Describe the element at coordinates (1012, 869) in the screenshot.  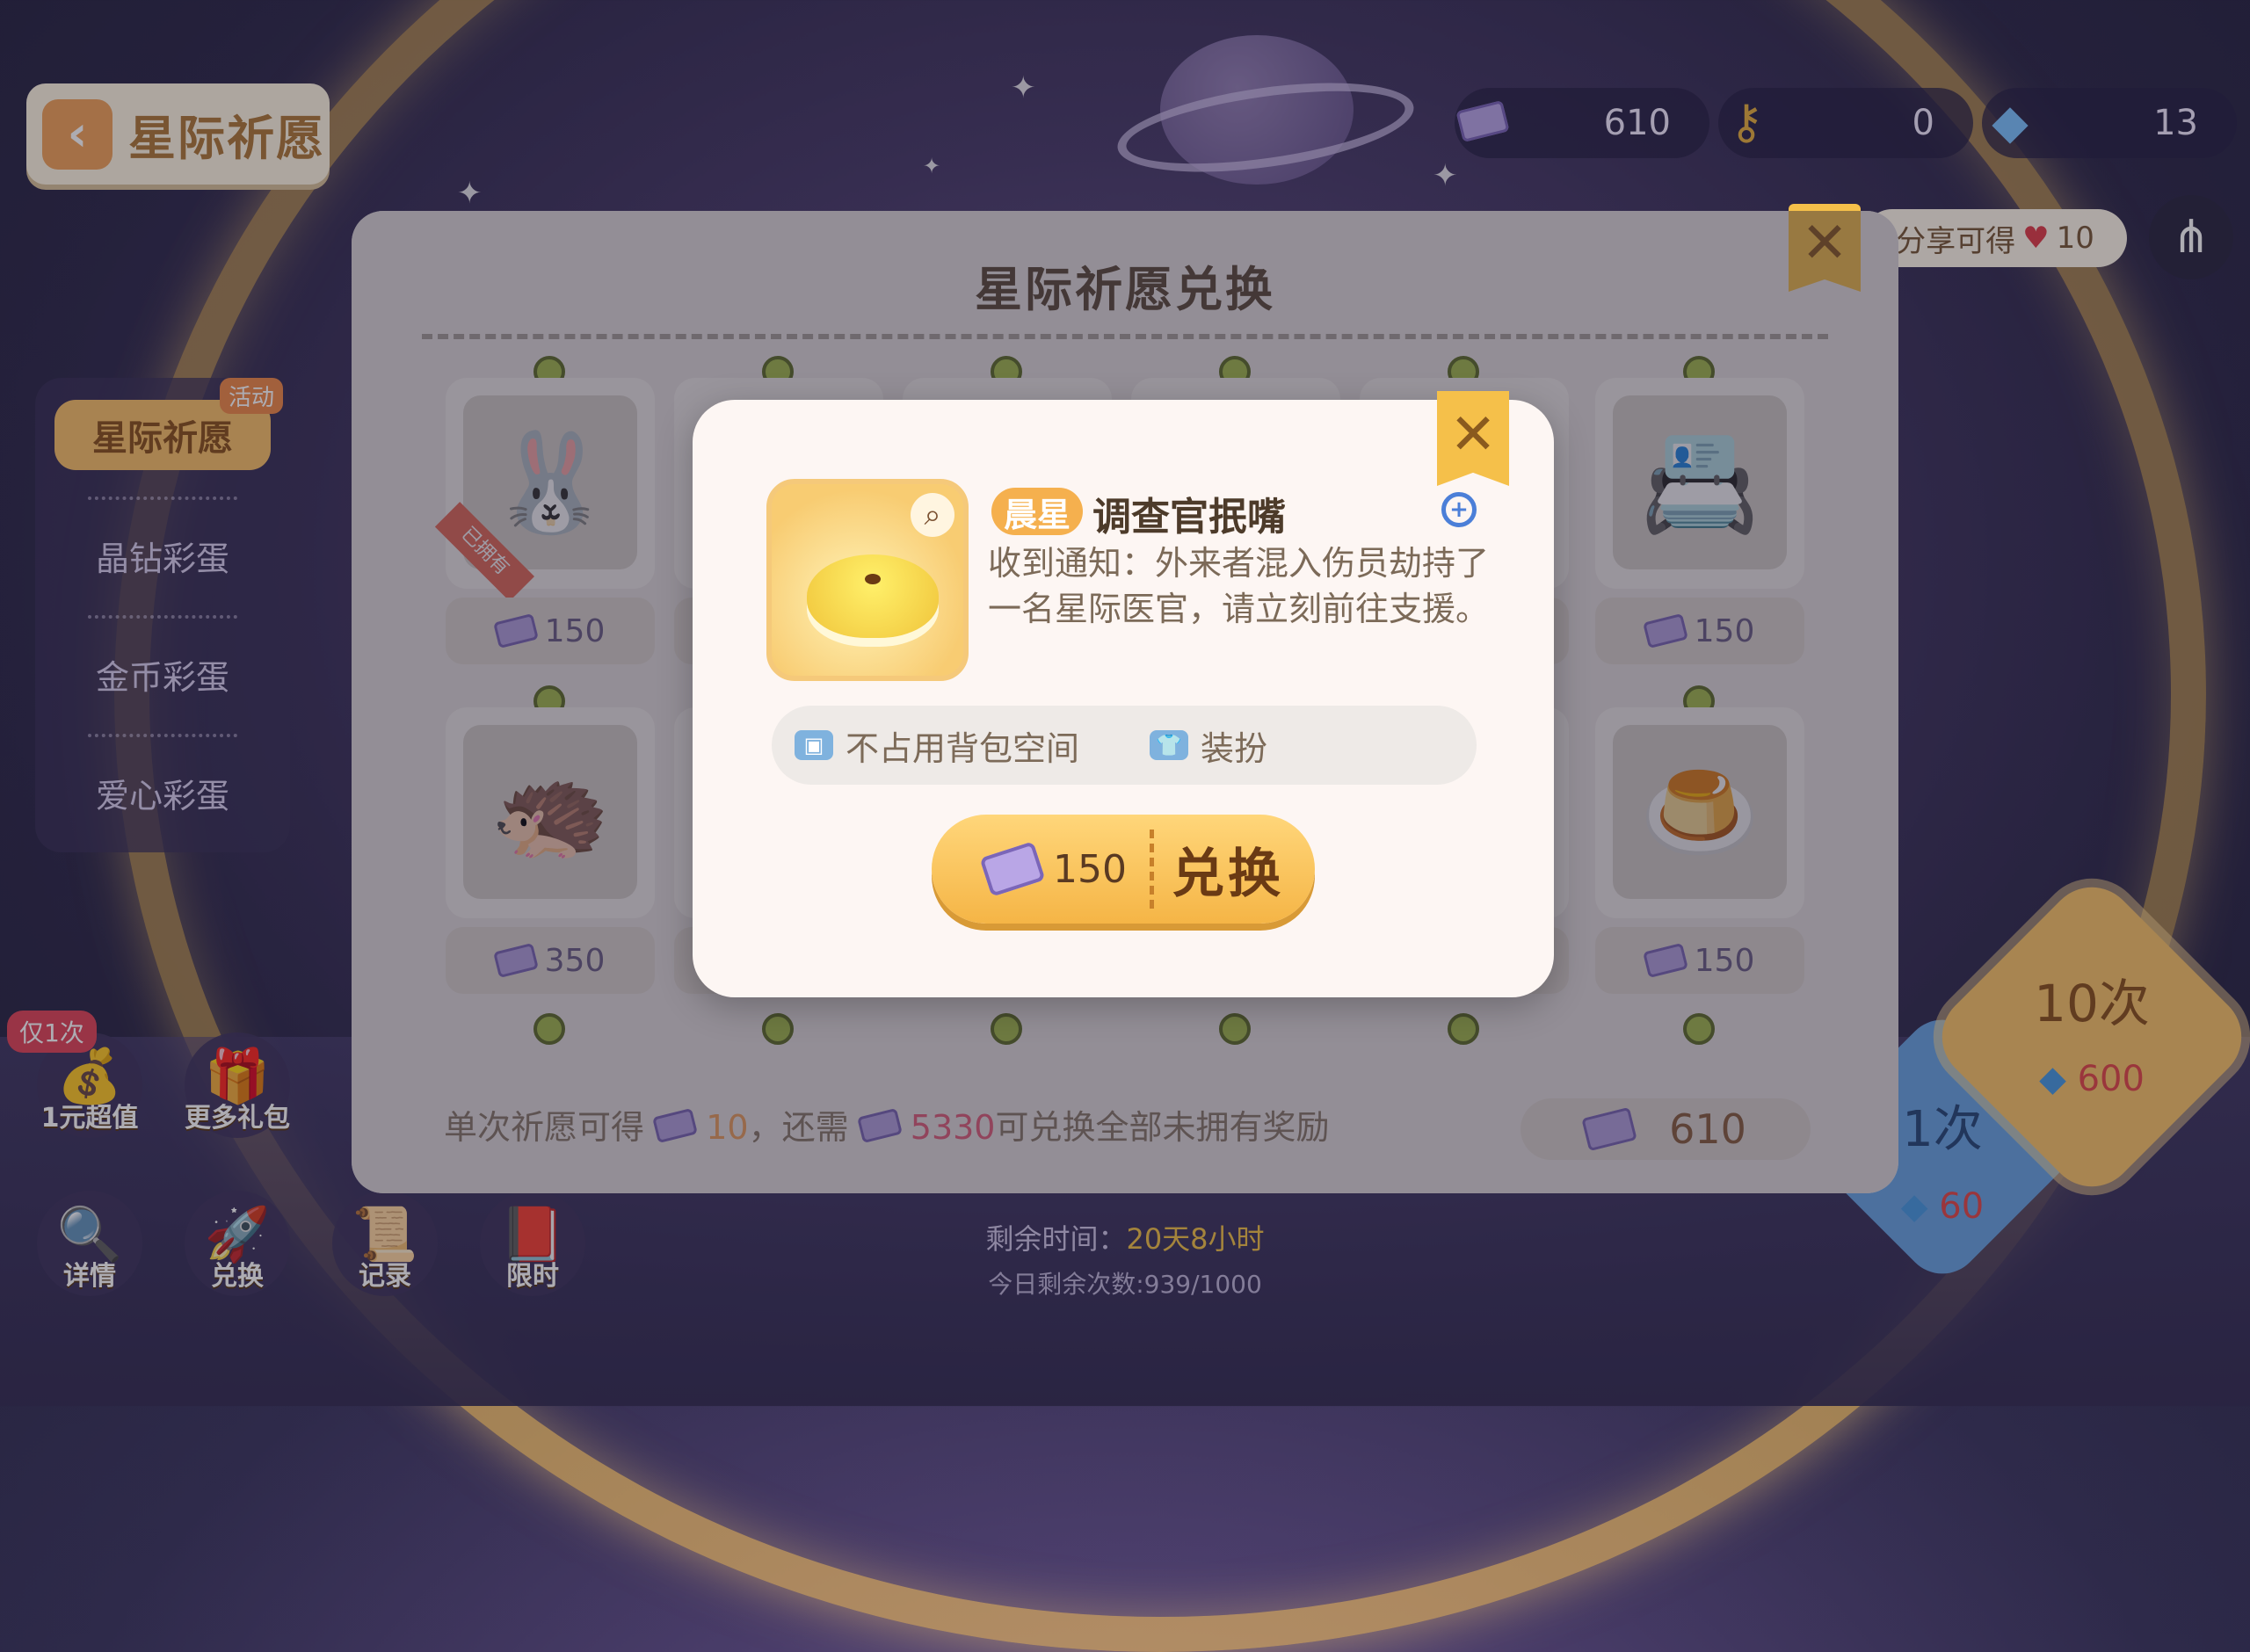
I see `wish-ticket-icon` at that location.